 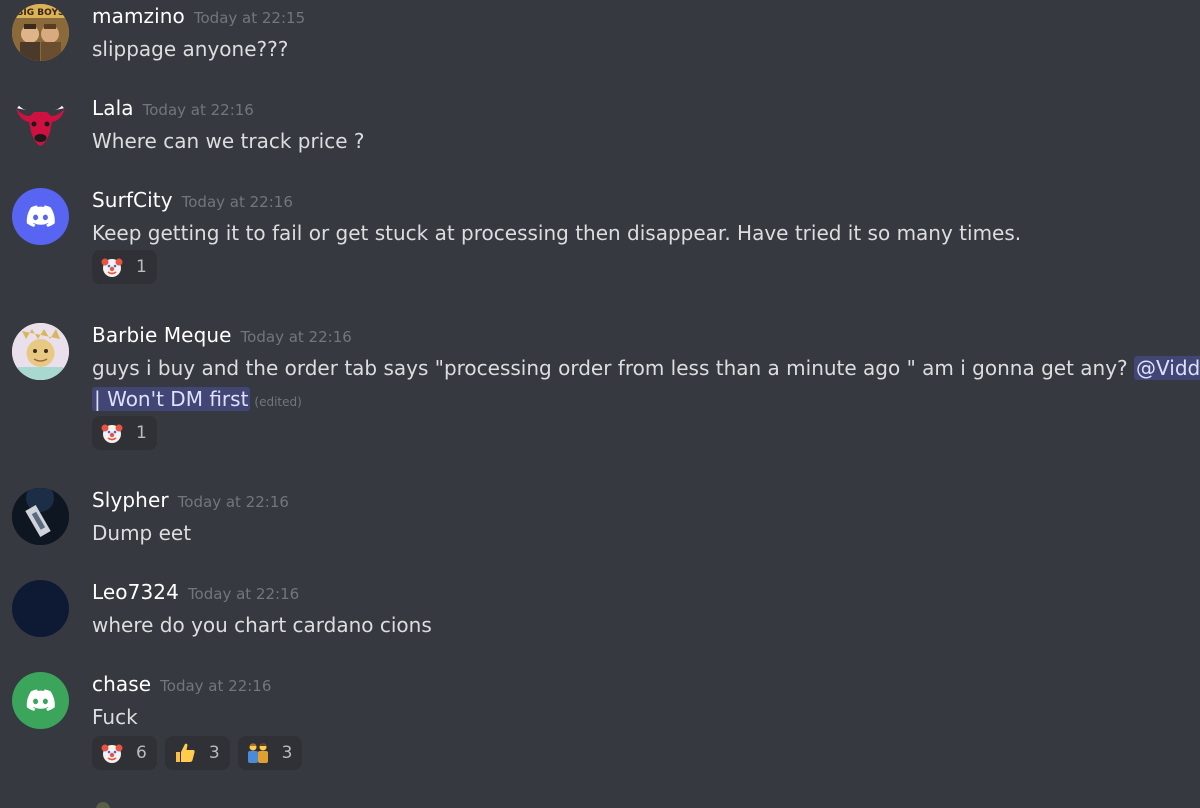 I want to click on slypher-avatar-icon, so click(x=40, y=516).